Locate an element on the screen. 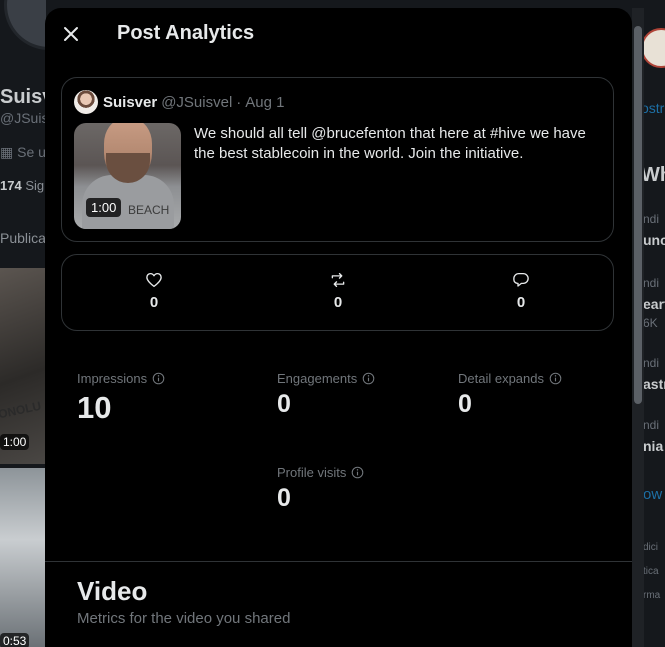 The image size is (665, 647). close-icon is located at coordinates (71, 34).